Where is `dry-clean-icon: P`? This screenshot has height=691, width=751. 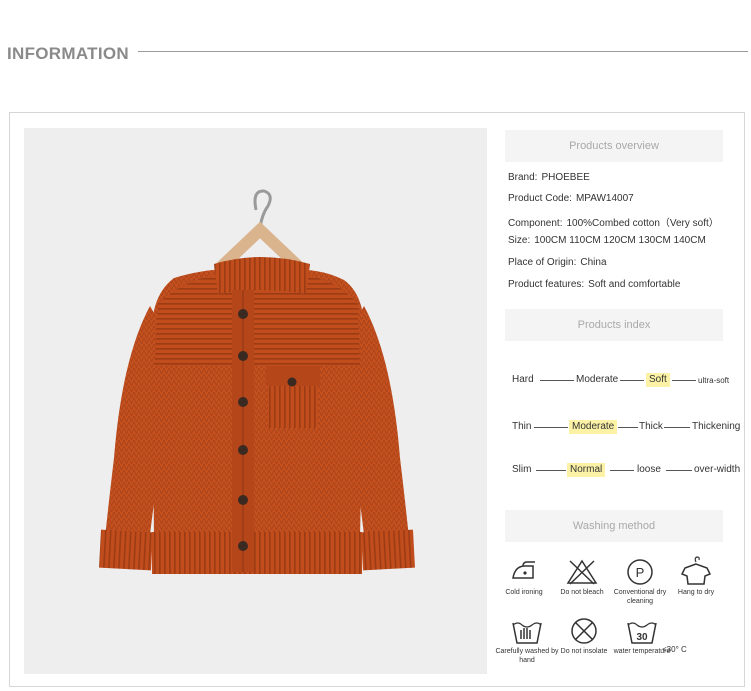 dry-clean-icon: P is located at coordinates (640, 572).